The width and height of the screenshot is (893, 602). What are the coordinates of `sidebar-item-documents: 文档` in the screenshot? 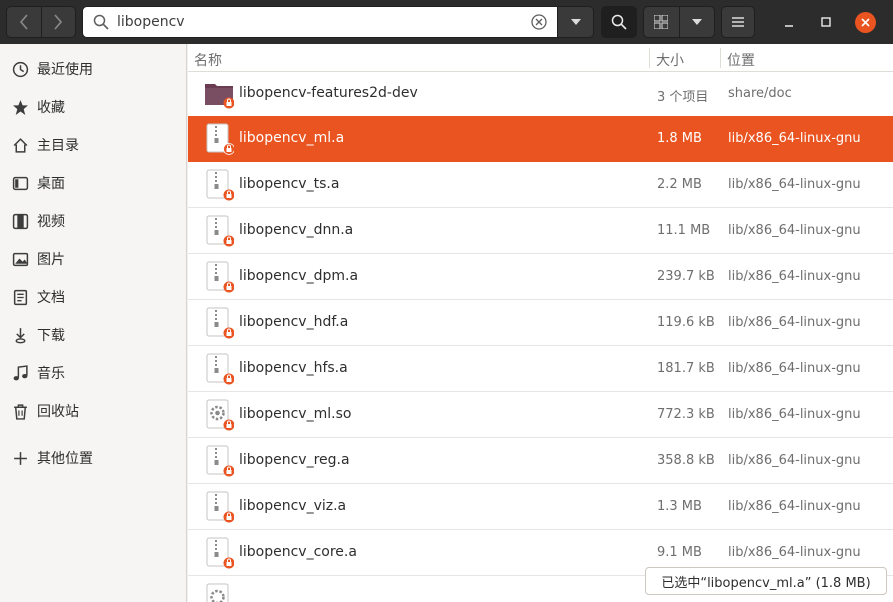 It's located at (93, 297).